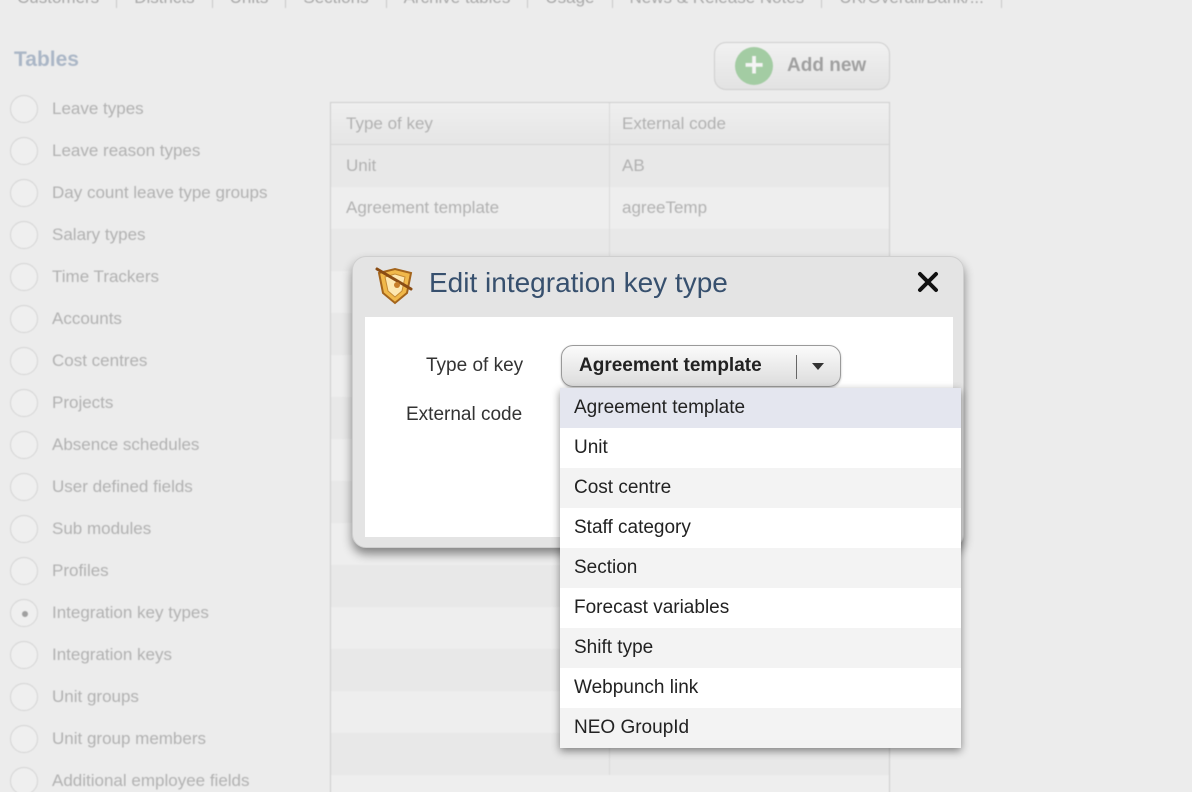 The height and width of the screenshot is (792, 1192). Describe the element at coordinates (760, 648) in the screenshot. I see `dropdown-option: Shift type` at that location.